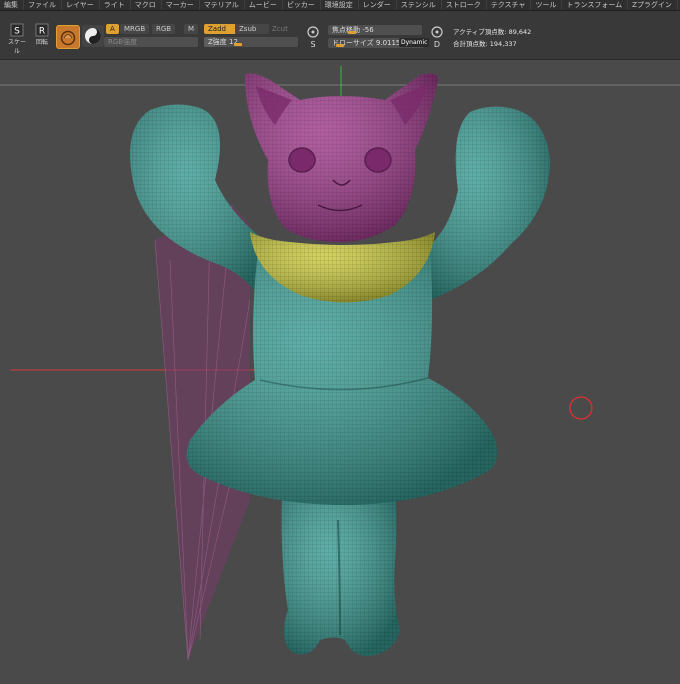 The width and height of the screenshot is (680, 684). Describe the element at coordinates (115, 5) in the screenshot. I see `menu-item: ライト` at that location.